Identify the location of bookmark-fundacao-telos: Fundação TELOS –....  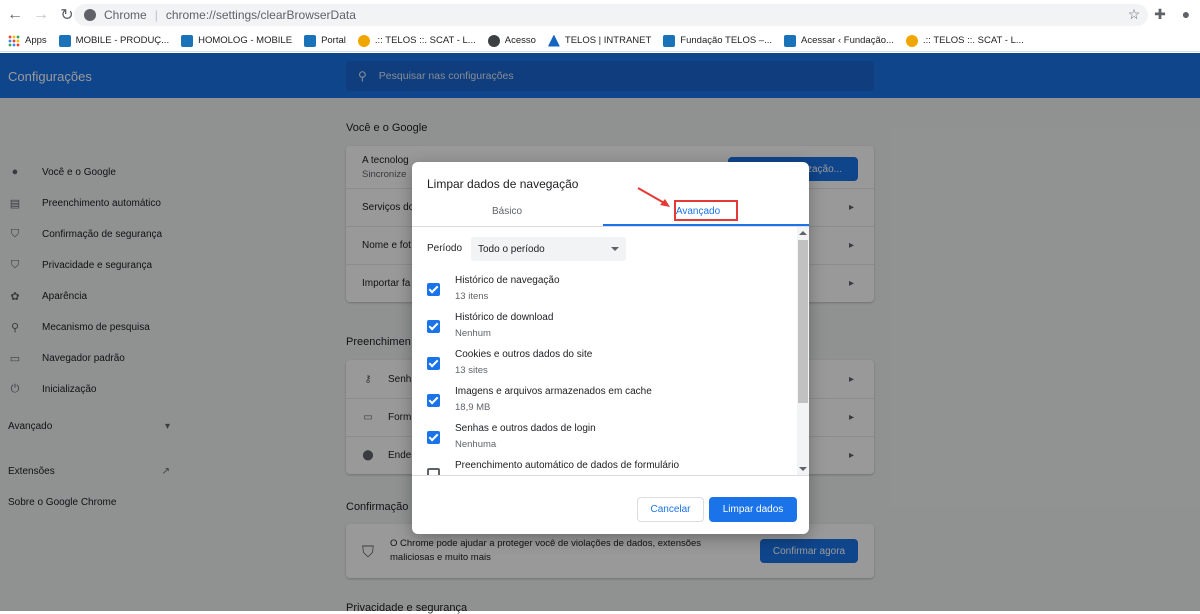
(717, 40).